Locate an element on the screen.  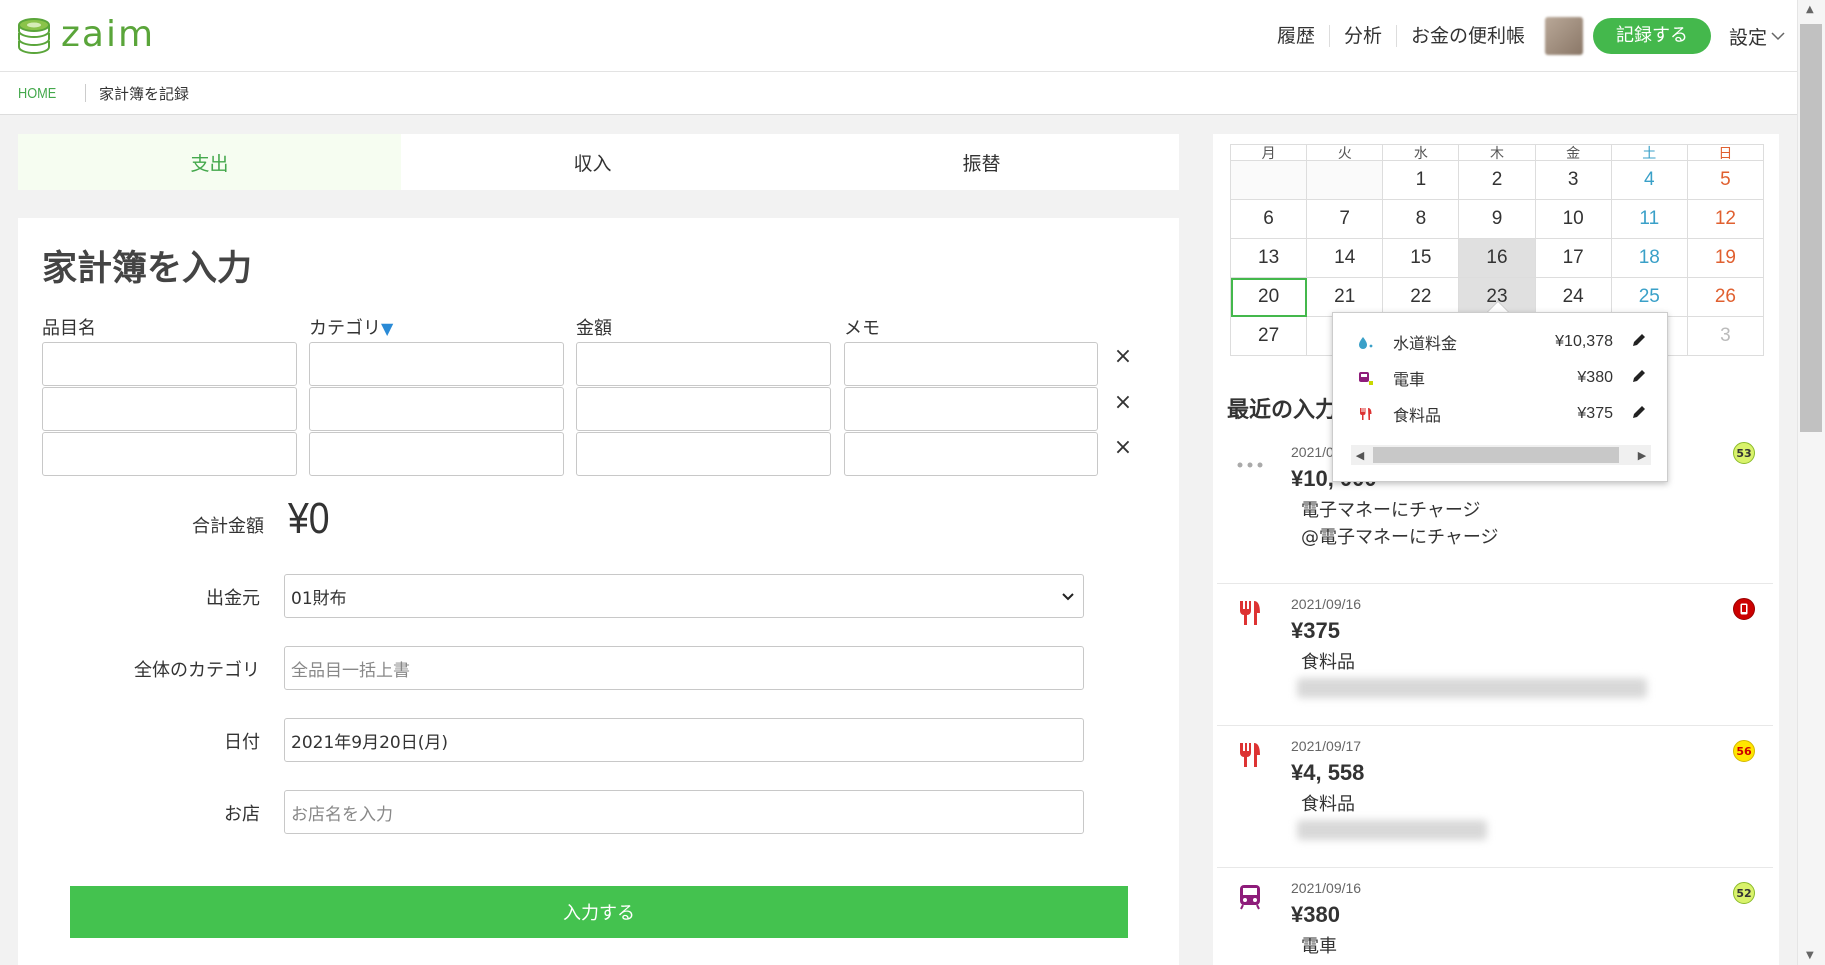
scroll-up-arrow-icon: ▲ is located at coordinates (1810, 9).